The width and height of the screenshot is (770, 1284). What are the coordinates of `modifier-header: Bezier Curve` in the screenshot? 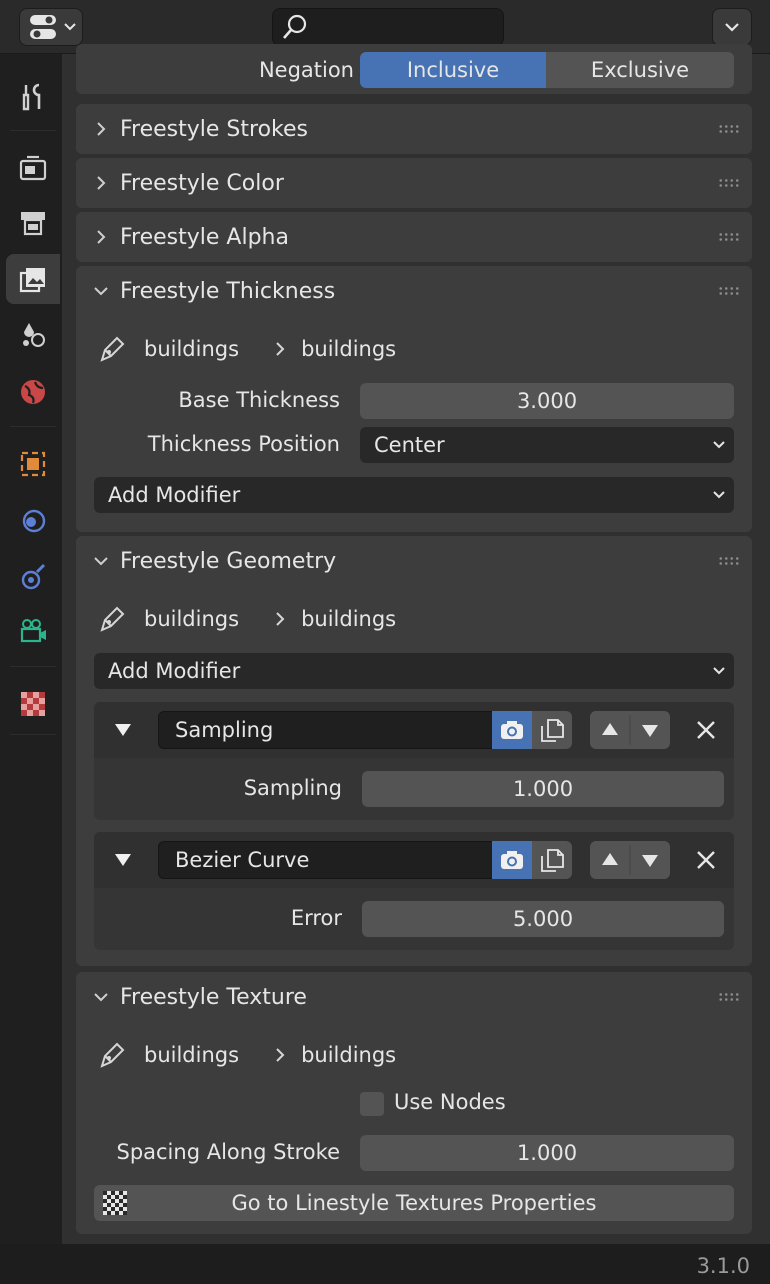 It's located at (414, 860).